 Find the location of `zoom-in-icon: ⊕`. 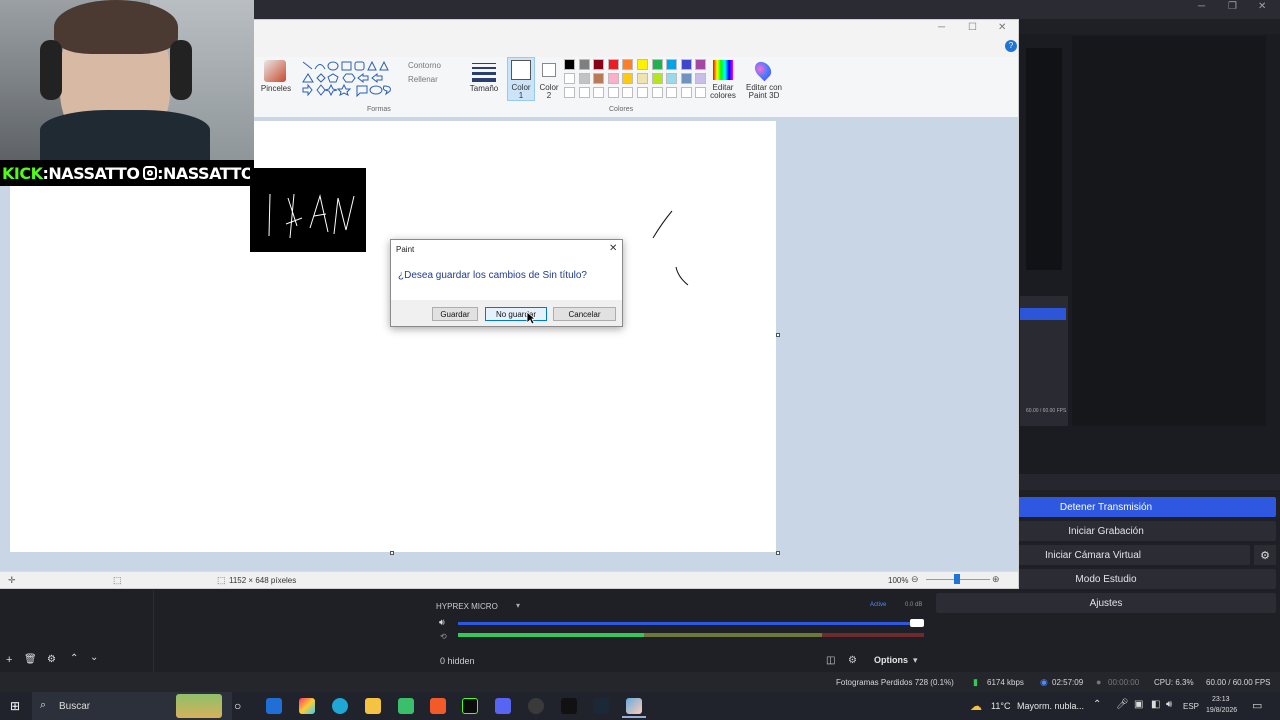

zoom-in-icon: ⊕ is located at coordinates (996, 579).